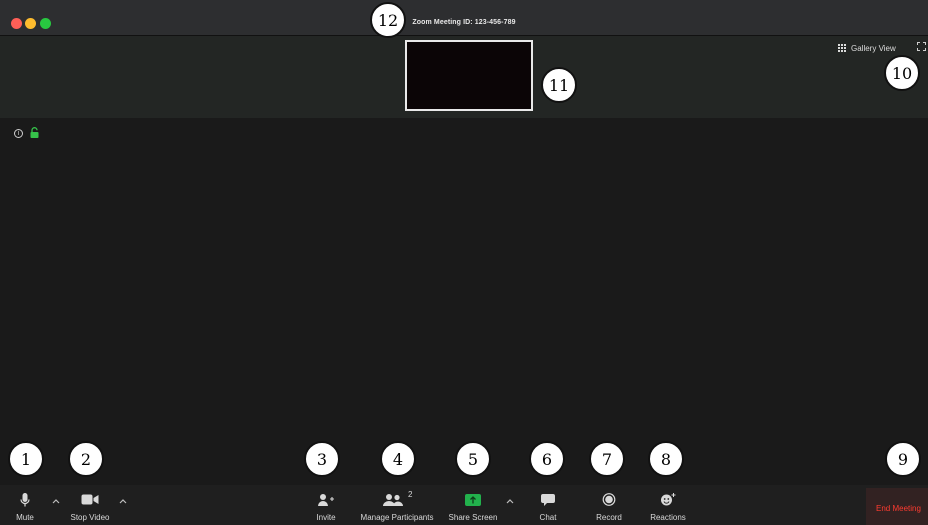 The height and width of the screenshot is (525, 928). Describe the element at coordinates (90, 517) in the screenshot. I see `stop-video-label: Stop Video` at that location.